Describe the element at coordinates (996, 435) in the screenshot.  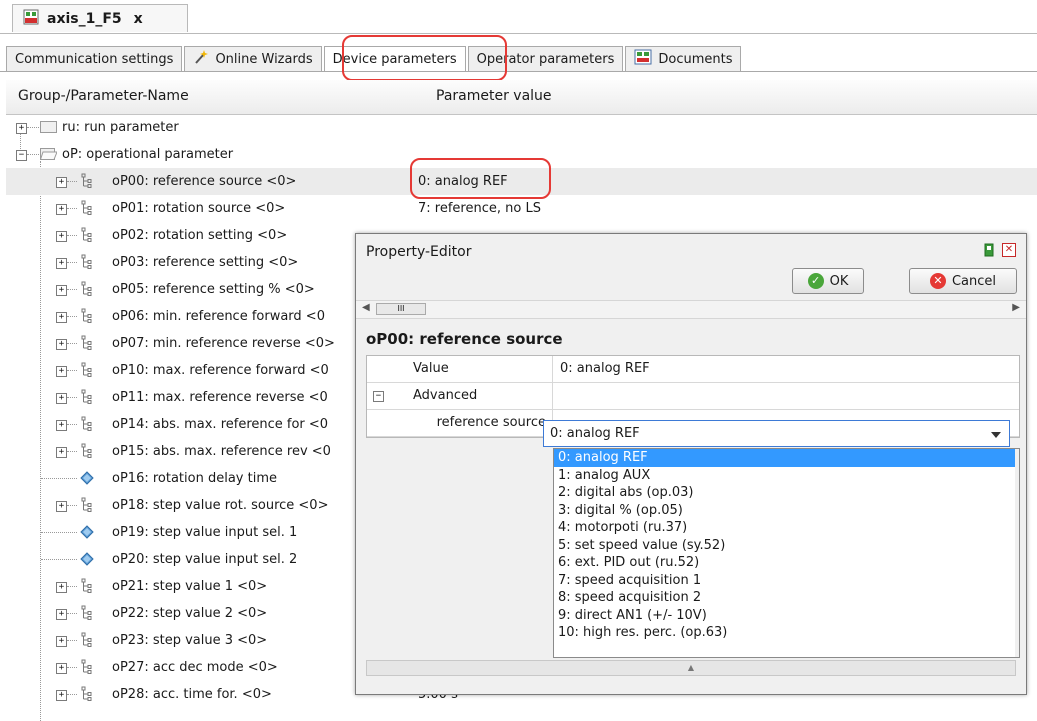
I see `chevron-down-icon` at that location.